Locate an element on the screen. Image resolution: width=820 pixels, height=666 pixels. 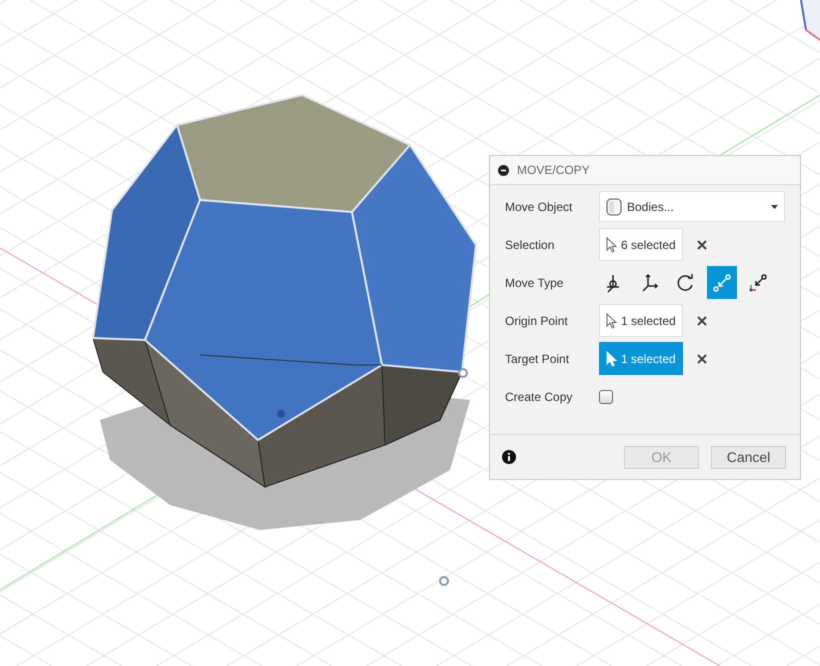
selection-field: 6 selected is located at coordinates (641, 244).